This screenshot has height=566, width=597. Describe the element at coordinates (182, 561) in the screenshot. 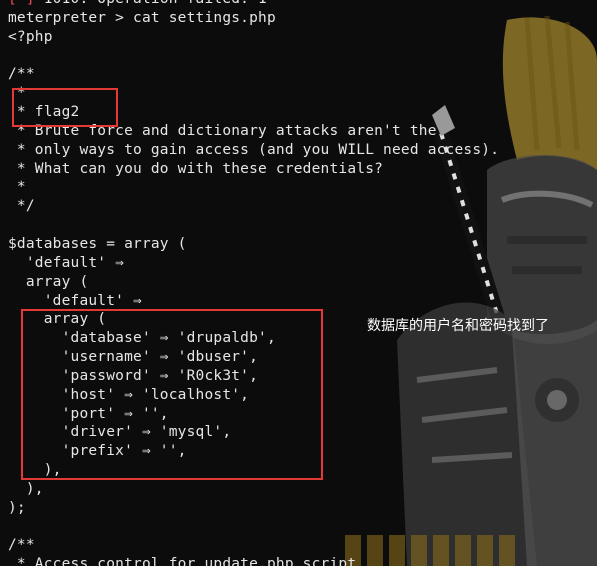

I see `terminal-line: * Access control for update.php script` at that location.